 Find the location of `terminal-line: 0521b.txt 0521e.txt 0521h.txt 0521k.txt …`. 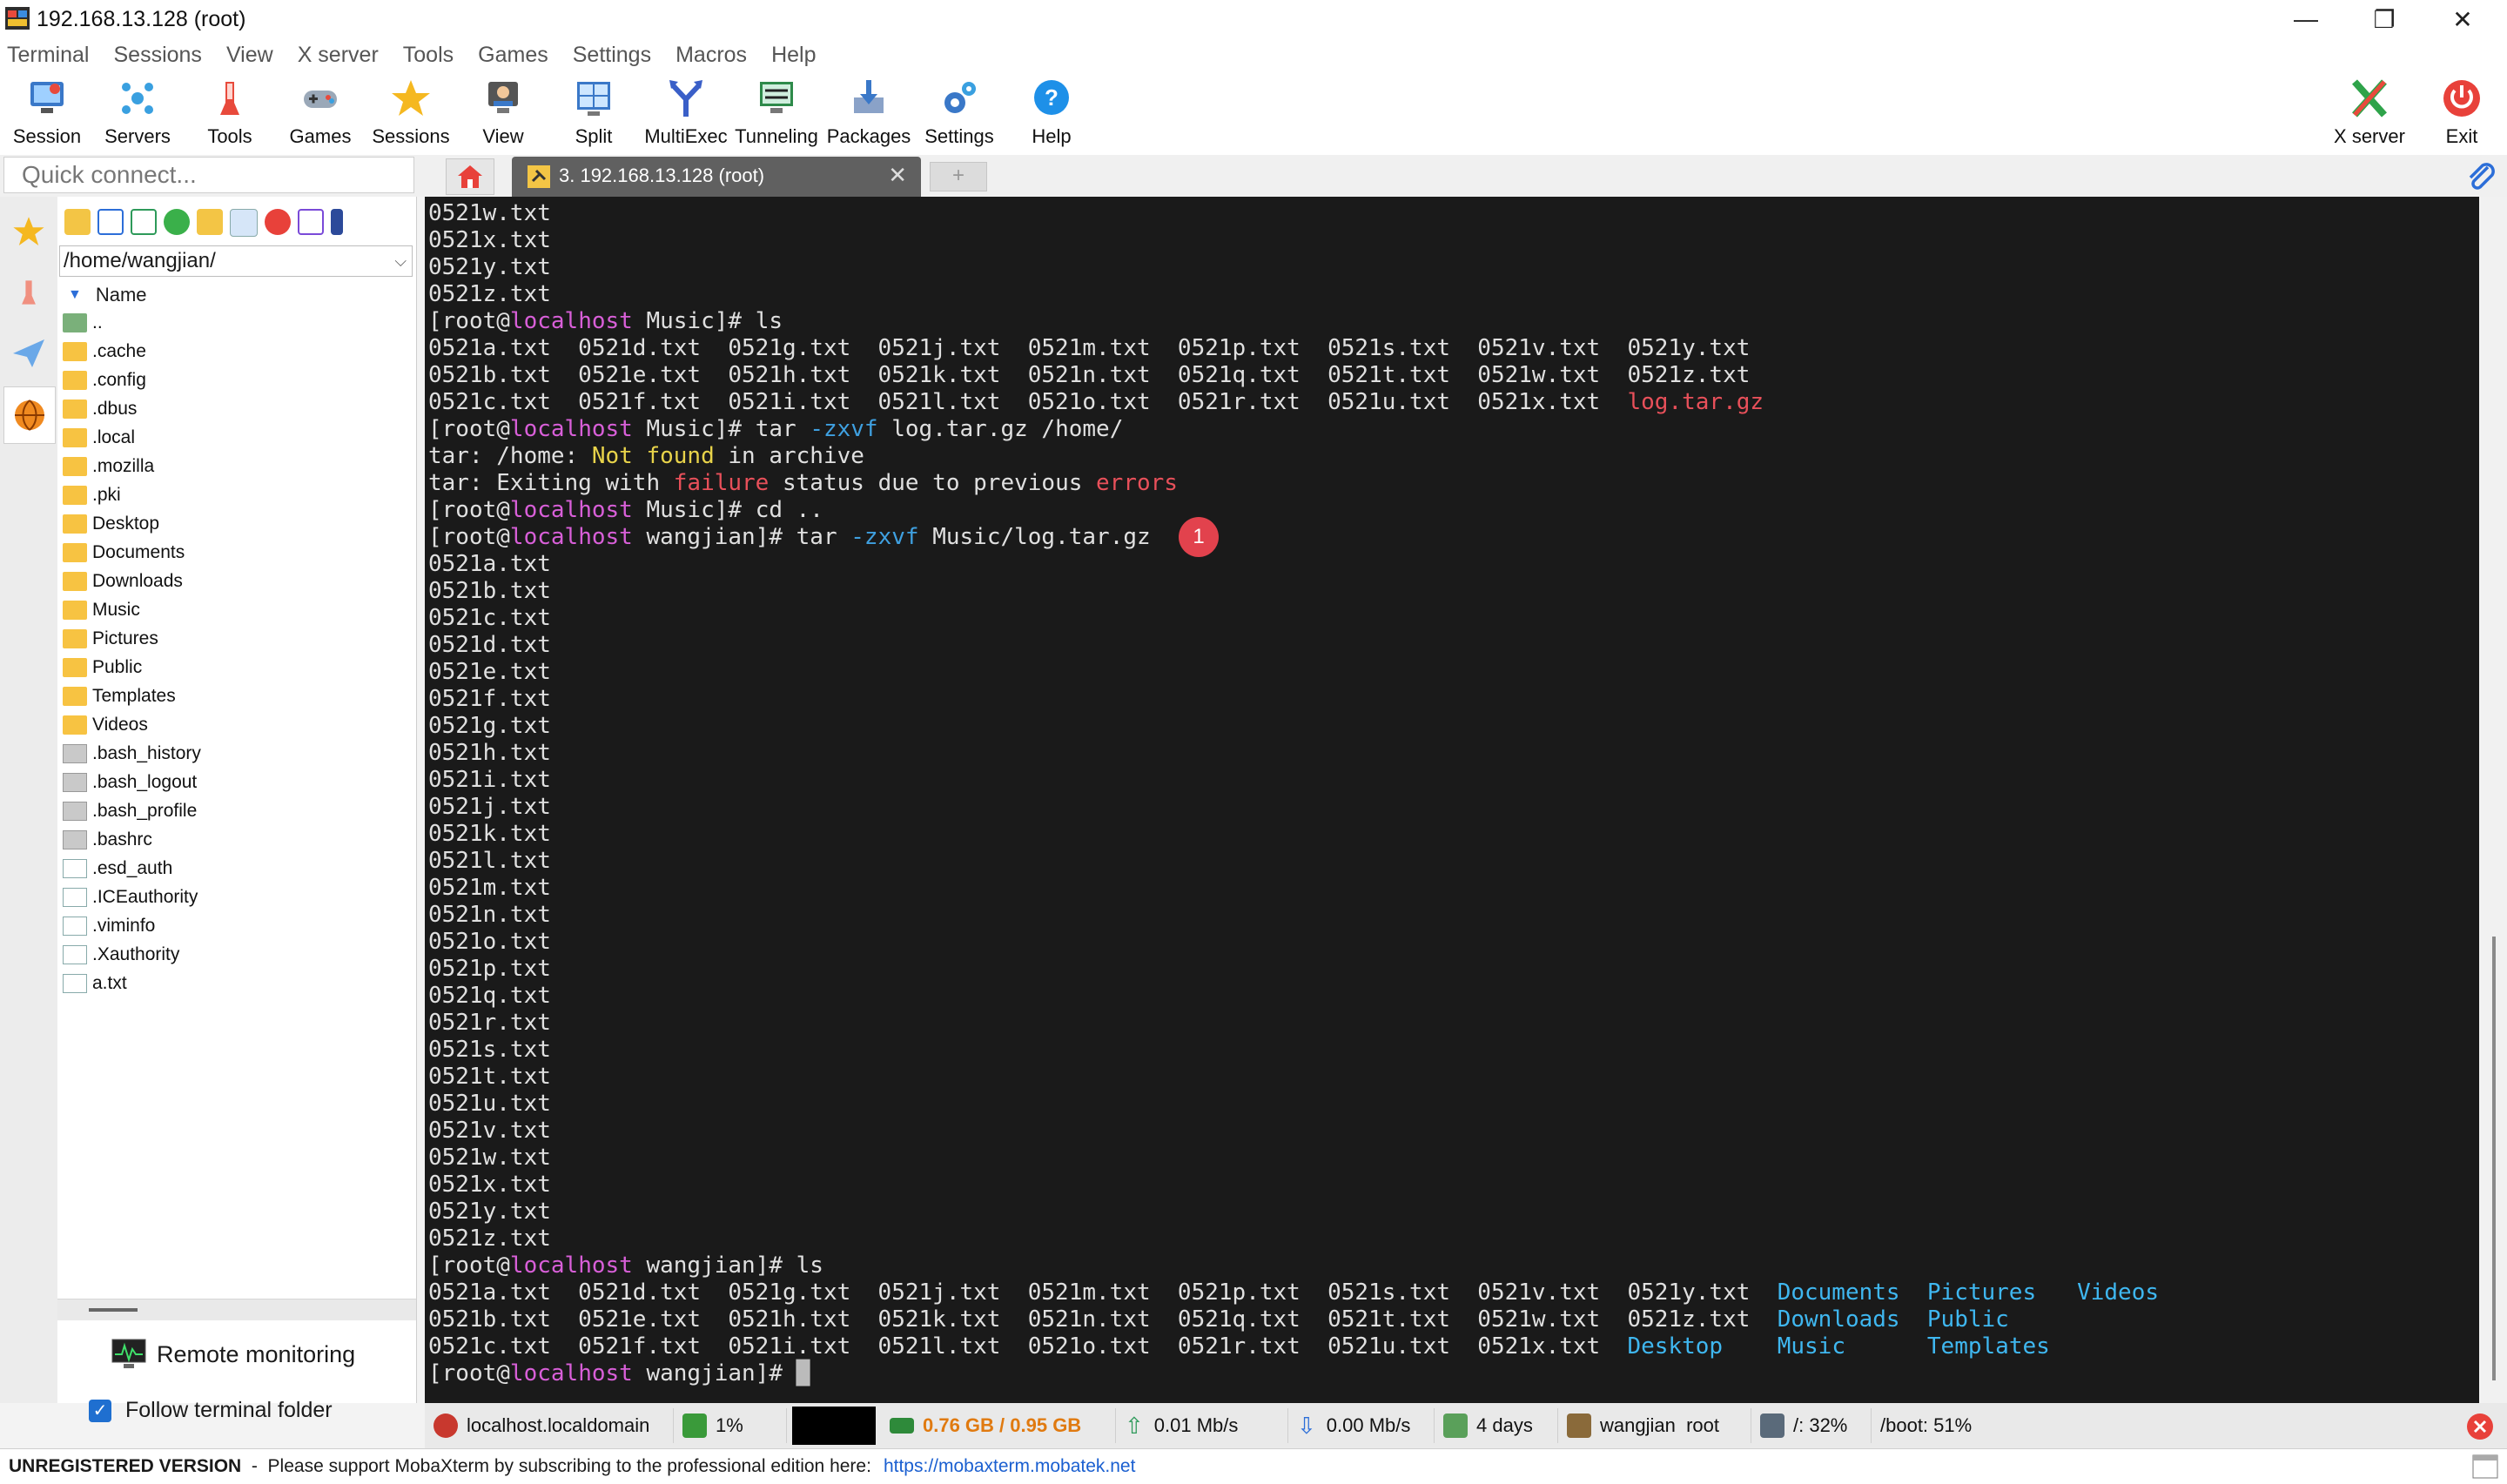

terminal-line: 0521b.txt 0521e.txt 0521h.txt 0521k.txt … is located at coordinates (1293, 1319).